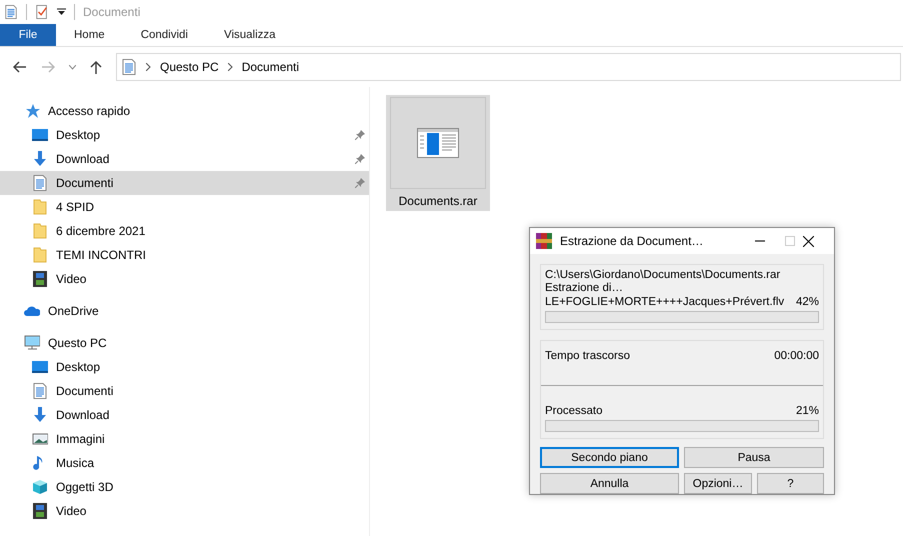 This screenshot has height=536, width=903. I want to click on star-icon, so click(32, 111).